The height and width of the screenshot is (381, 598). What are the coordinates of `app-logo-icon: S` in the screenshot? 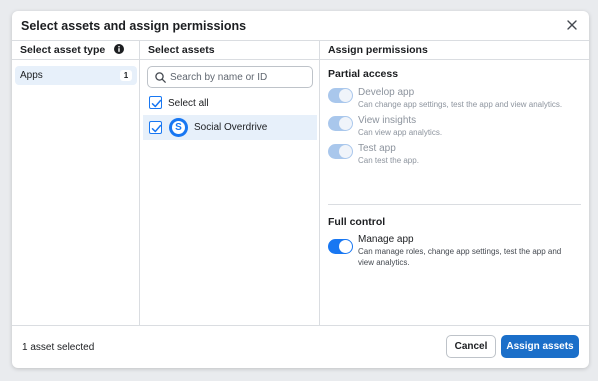 It's located at (178, 127).